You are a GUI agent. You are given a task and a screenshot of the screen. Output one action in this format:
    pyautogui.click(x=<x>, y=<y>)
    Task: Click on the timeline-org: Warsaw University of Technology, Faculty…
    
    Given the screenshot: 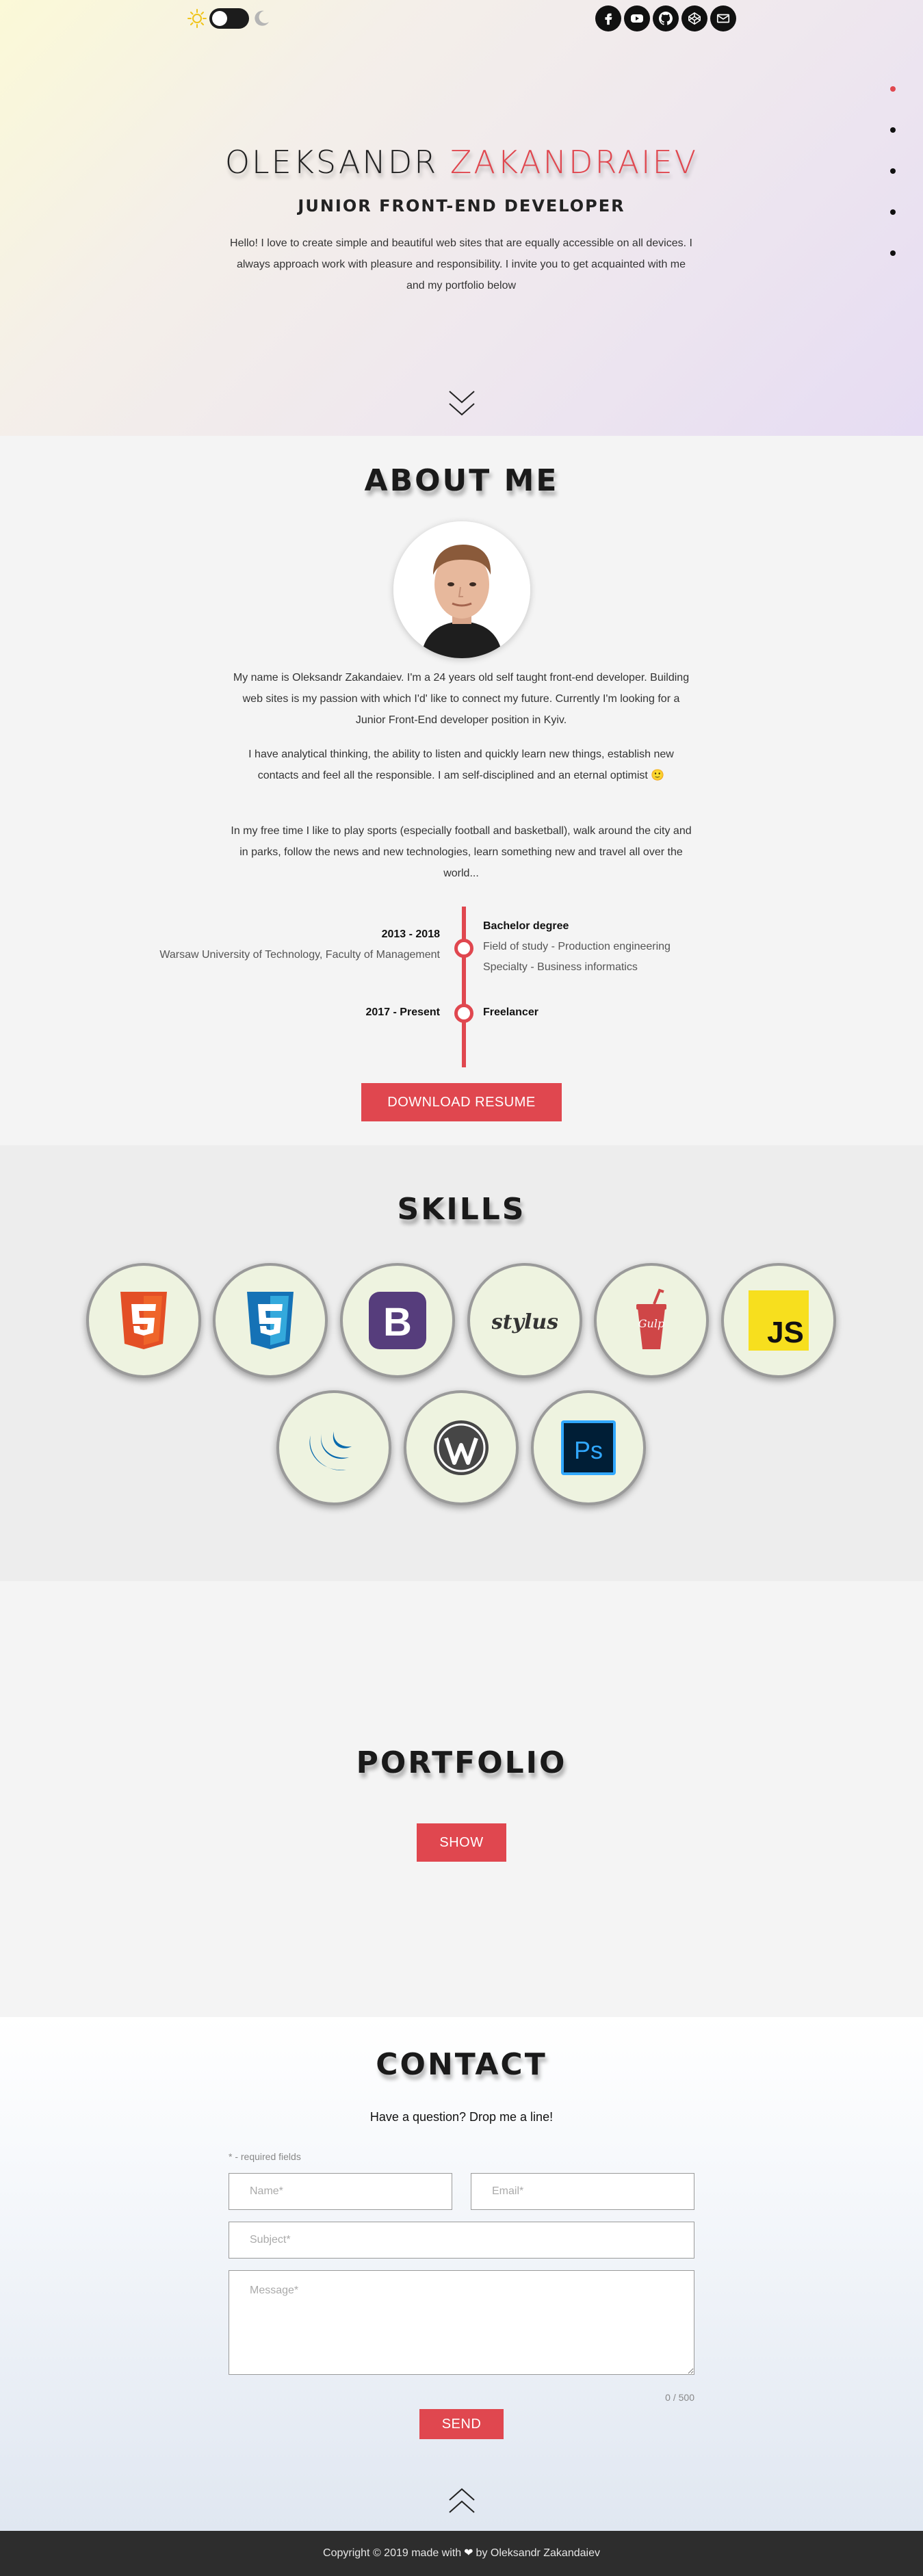 What is the action you would take?
    pyautogui.click(x=299, y=955)
    